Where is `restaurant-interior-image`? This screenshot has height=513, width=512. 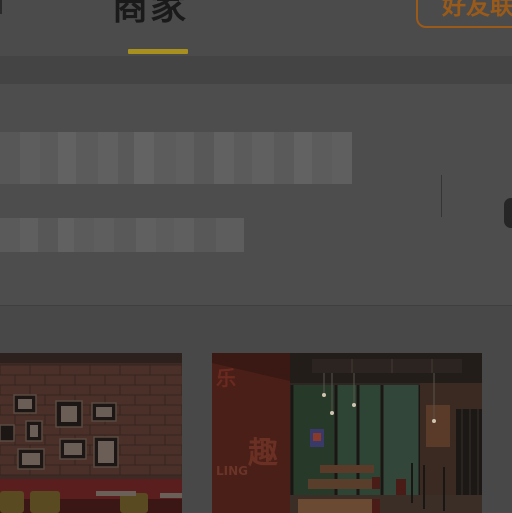
restaurant-interior-image is located at coordinates (91, 433).